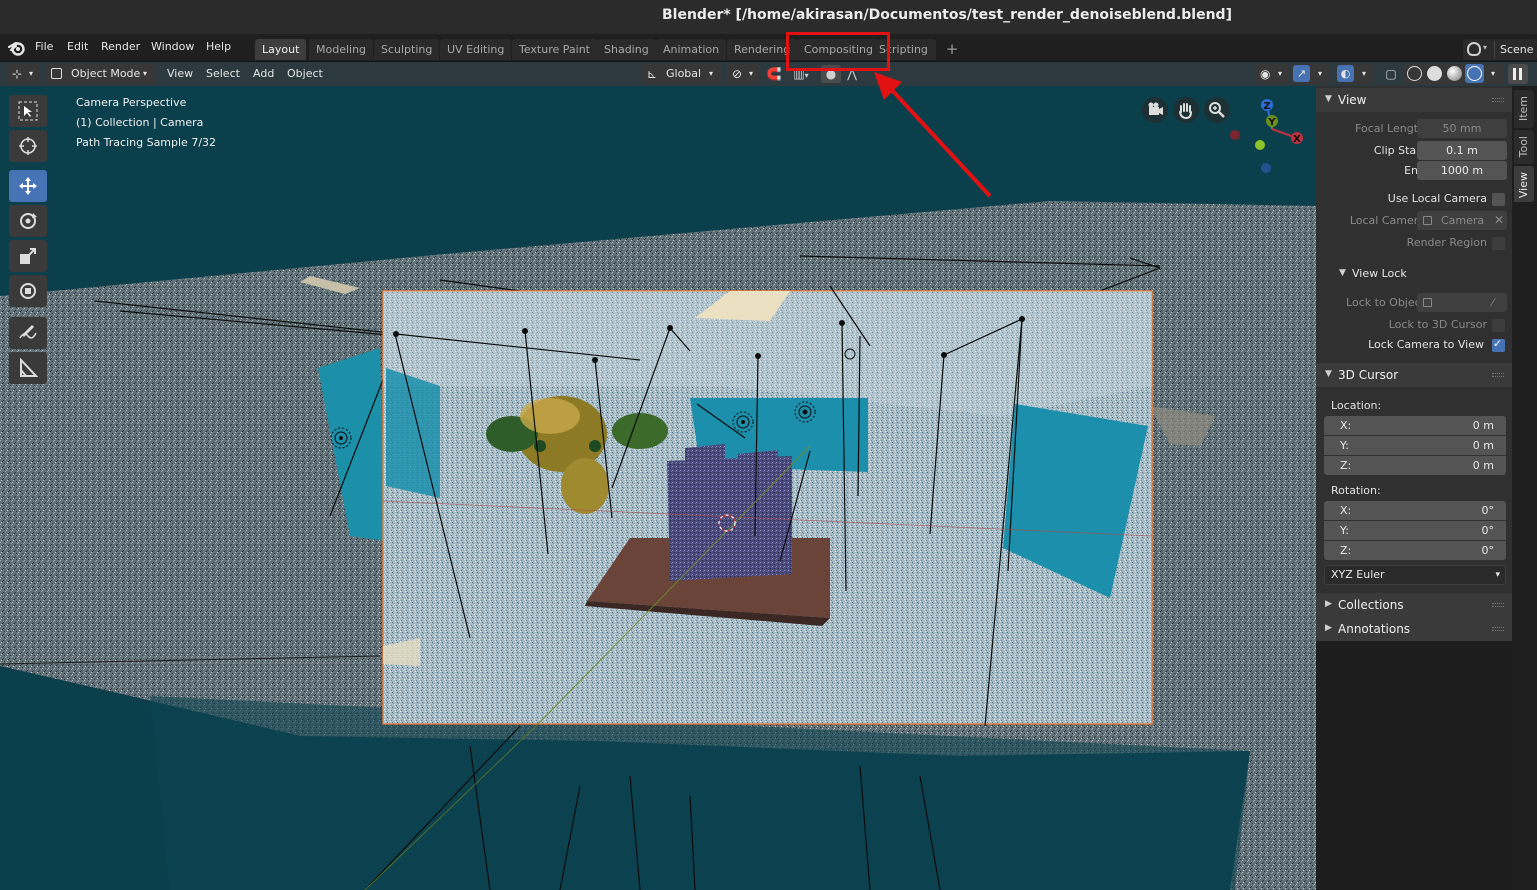 The width and height of the screenshot is (1537, 890). I want to click on menu-render: Render, so click(120, 46).